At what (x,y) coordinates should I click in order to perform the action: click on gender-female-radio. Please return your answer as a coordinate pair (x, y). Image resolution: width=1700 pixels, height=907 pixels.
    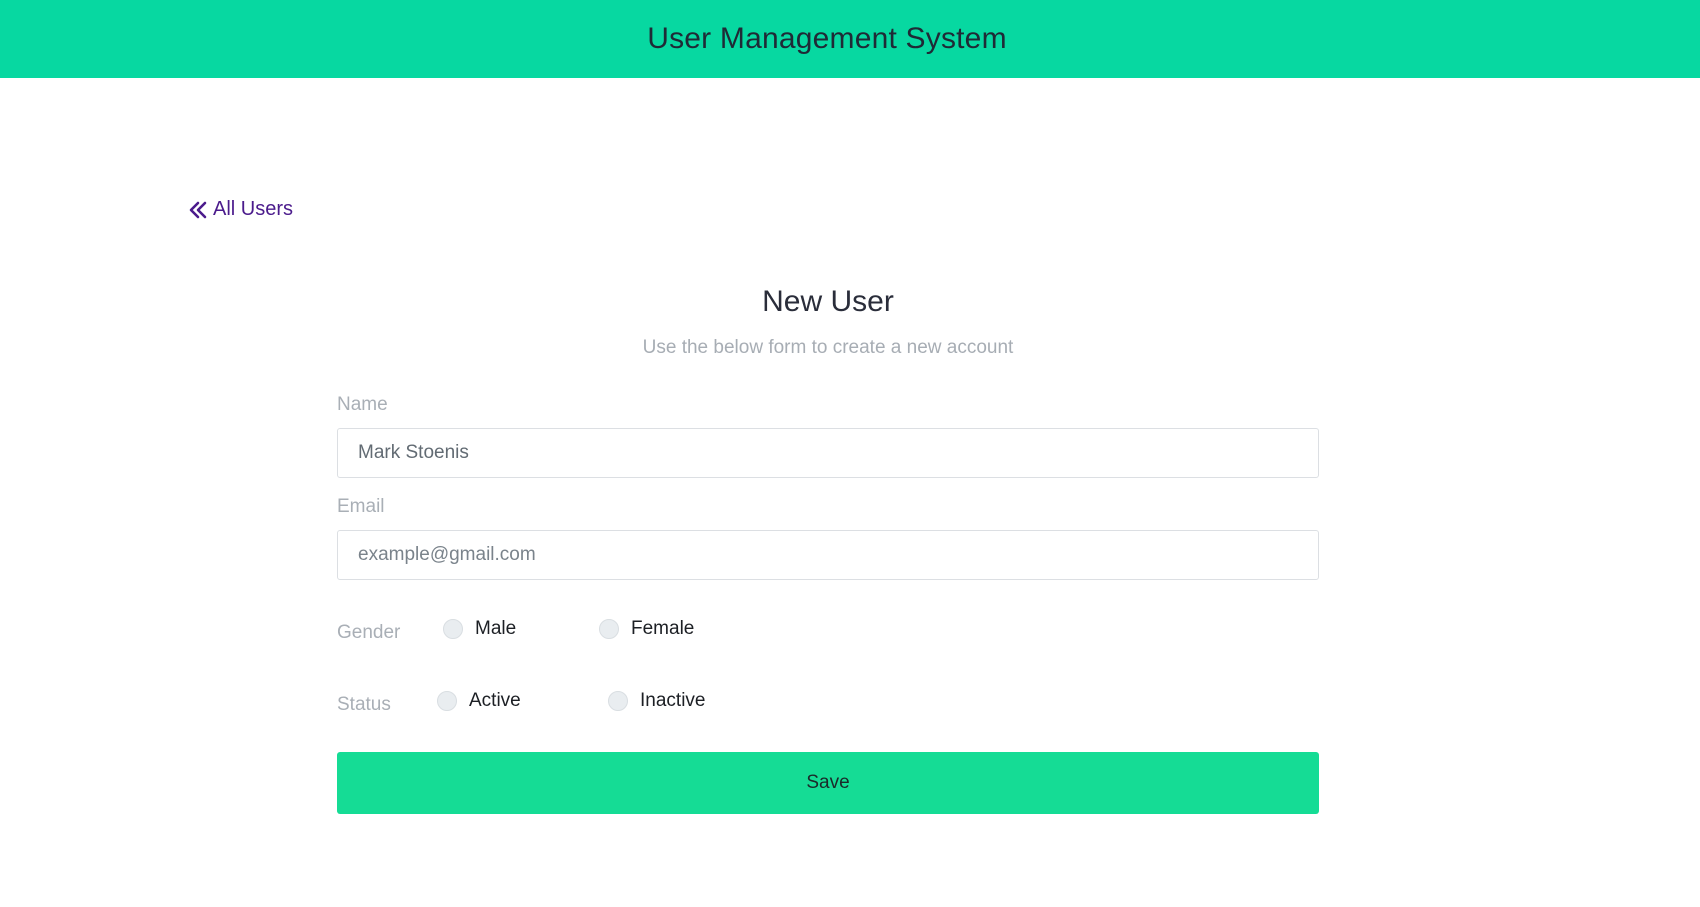
    Looking at the image, I should click on (609, 629).